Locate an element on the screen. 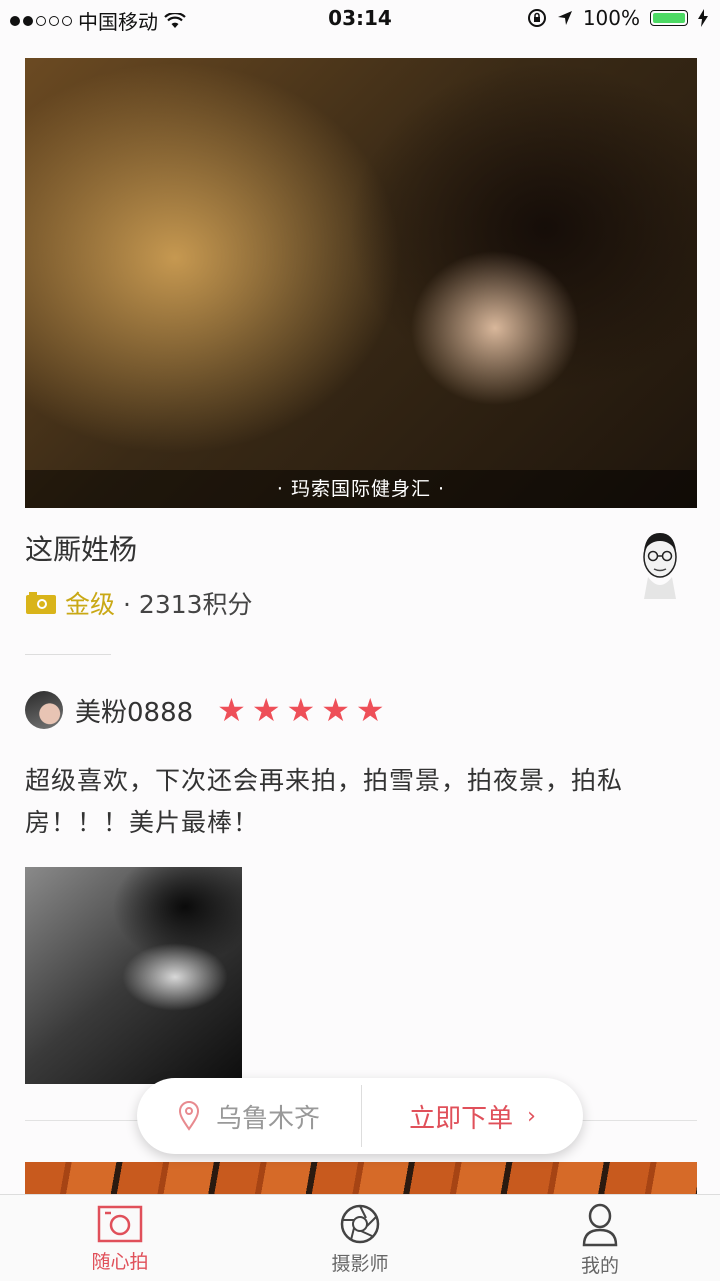 The width and height of the screenshot is (720, 1281). reviewer-avatar is located at coordinates (44, 710).